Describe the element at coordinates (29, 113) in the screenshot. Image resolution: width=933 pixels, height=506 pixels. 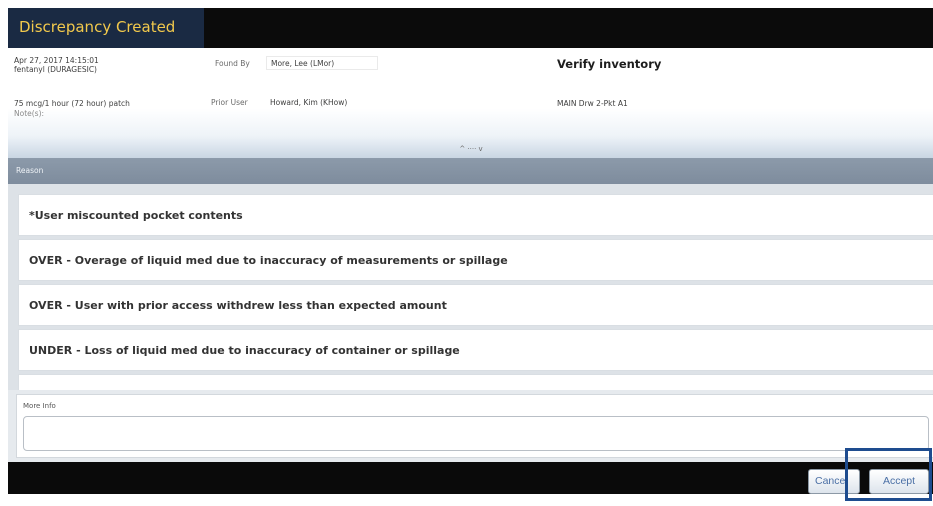
I see `notes-label: Note(s):` at that location.